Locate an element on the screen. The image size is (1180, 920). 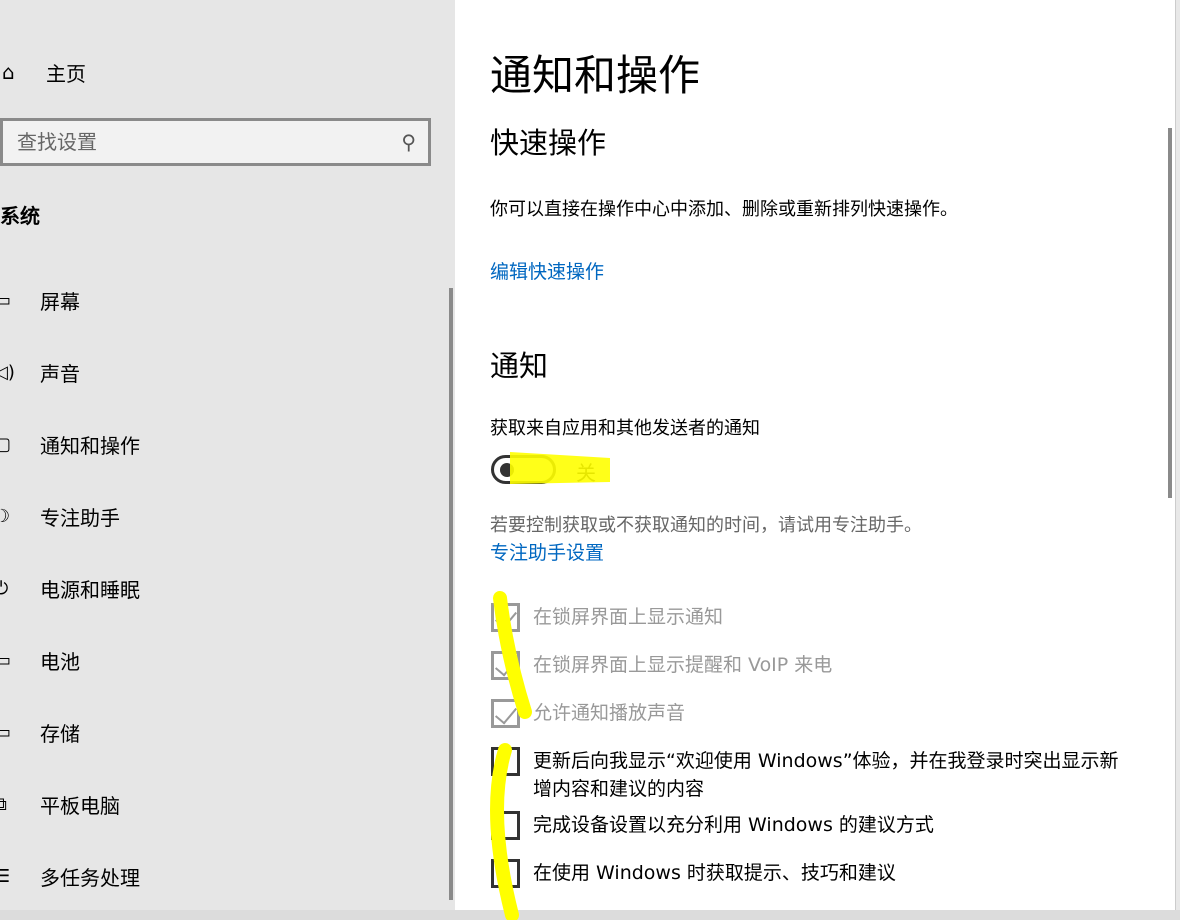
search-input is located at coordinates (187, 142).